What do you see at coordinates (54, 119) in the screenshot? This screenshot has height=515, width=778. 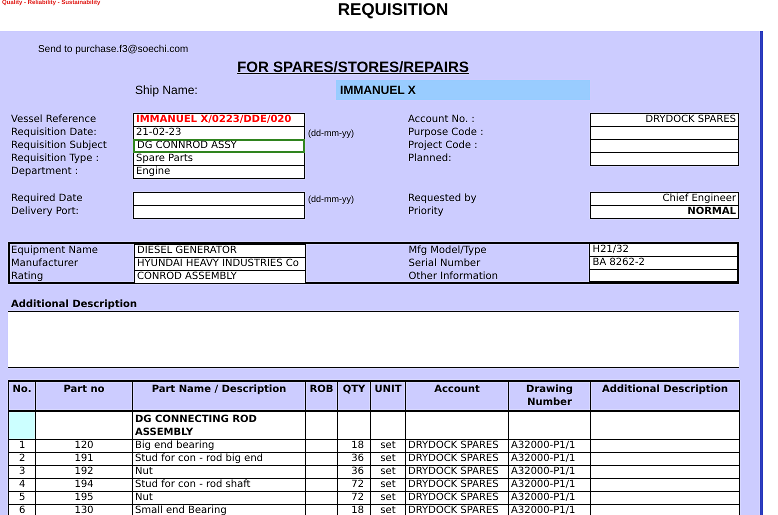 I see `field-label: Vessel Reference` at bounding box center [54, 119].